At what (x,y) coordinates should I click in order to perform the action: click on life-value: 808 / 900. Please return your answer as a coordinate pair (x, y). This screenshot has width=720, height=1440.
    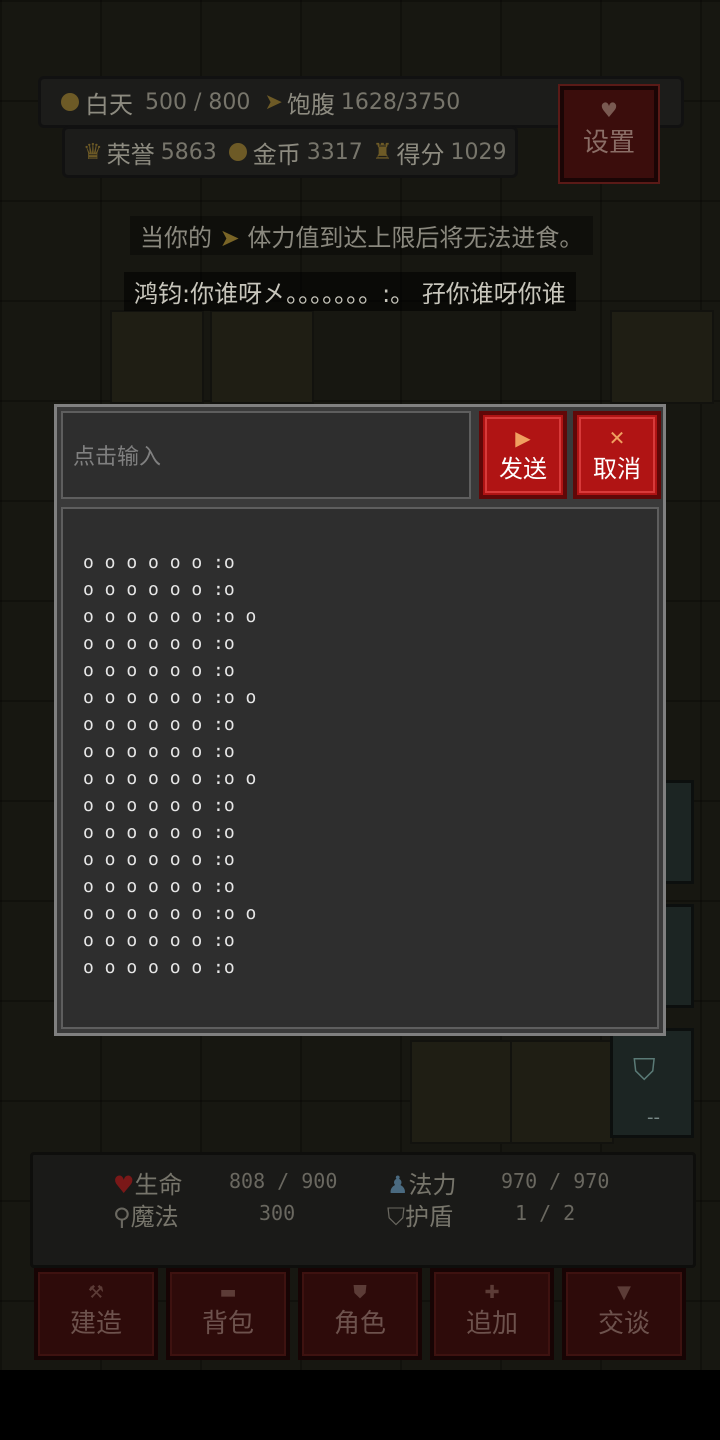
    Looking at the image, I should click on (283, 1181).